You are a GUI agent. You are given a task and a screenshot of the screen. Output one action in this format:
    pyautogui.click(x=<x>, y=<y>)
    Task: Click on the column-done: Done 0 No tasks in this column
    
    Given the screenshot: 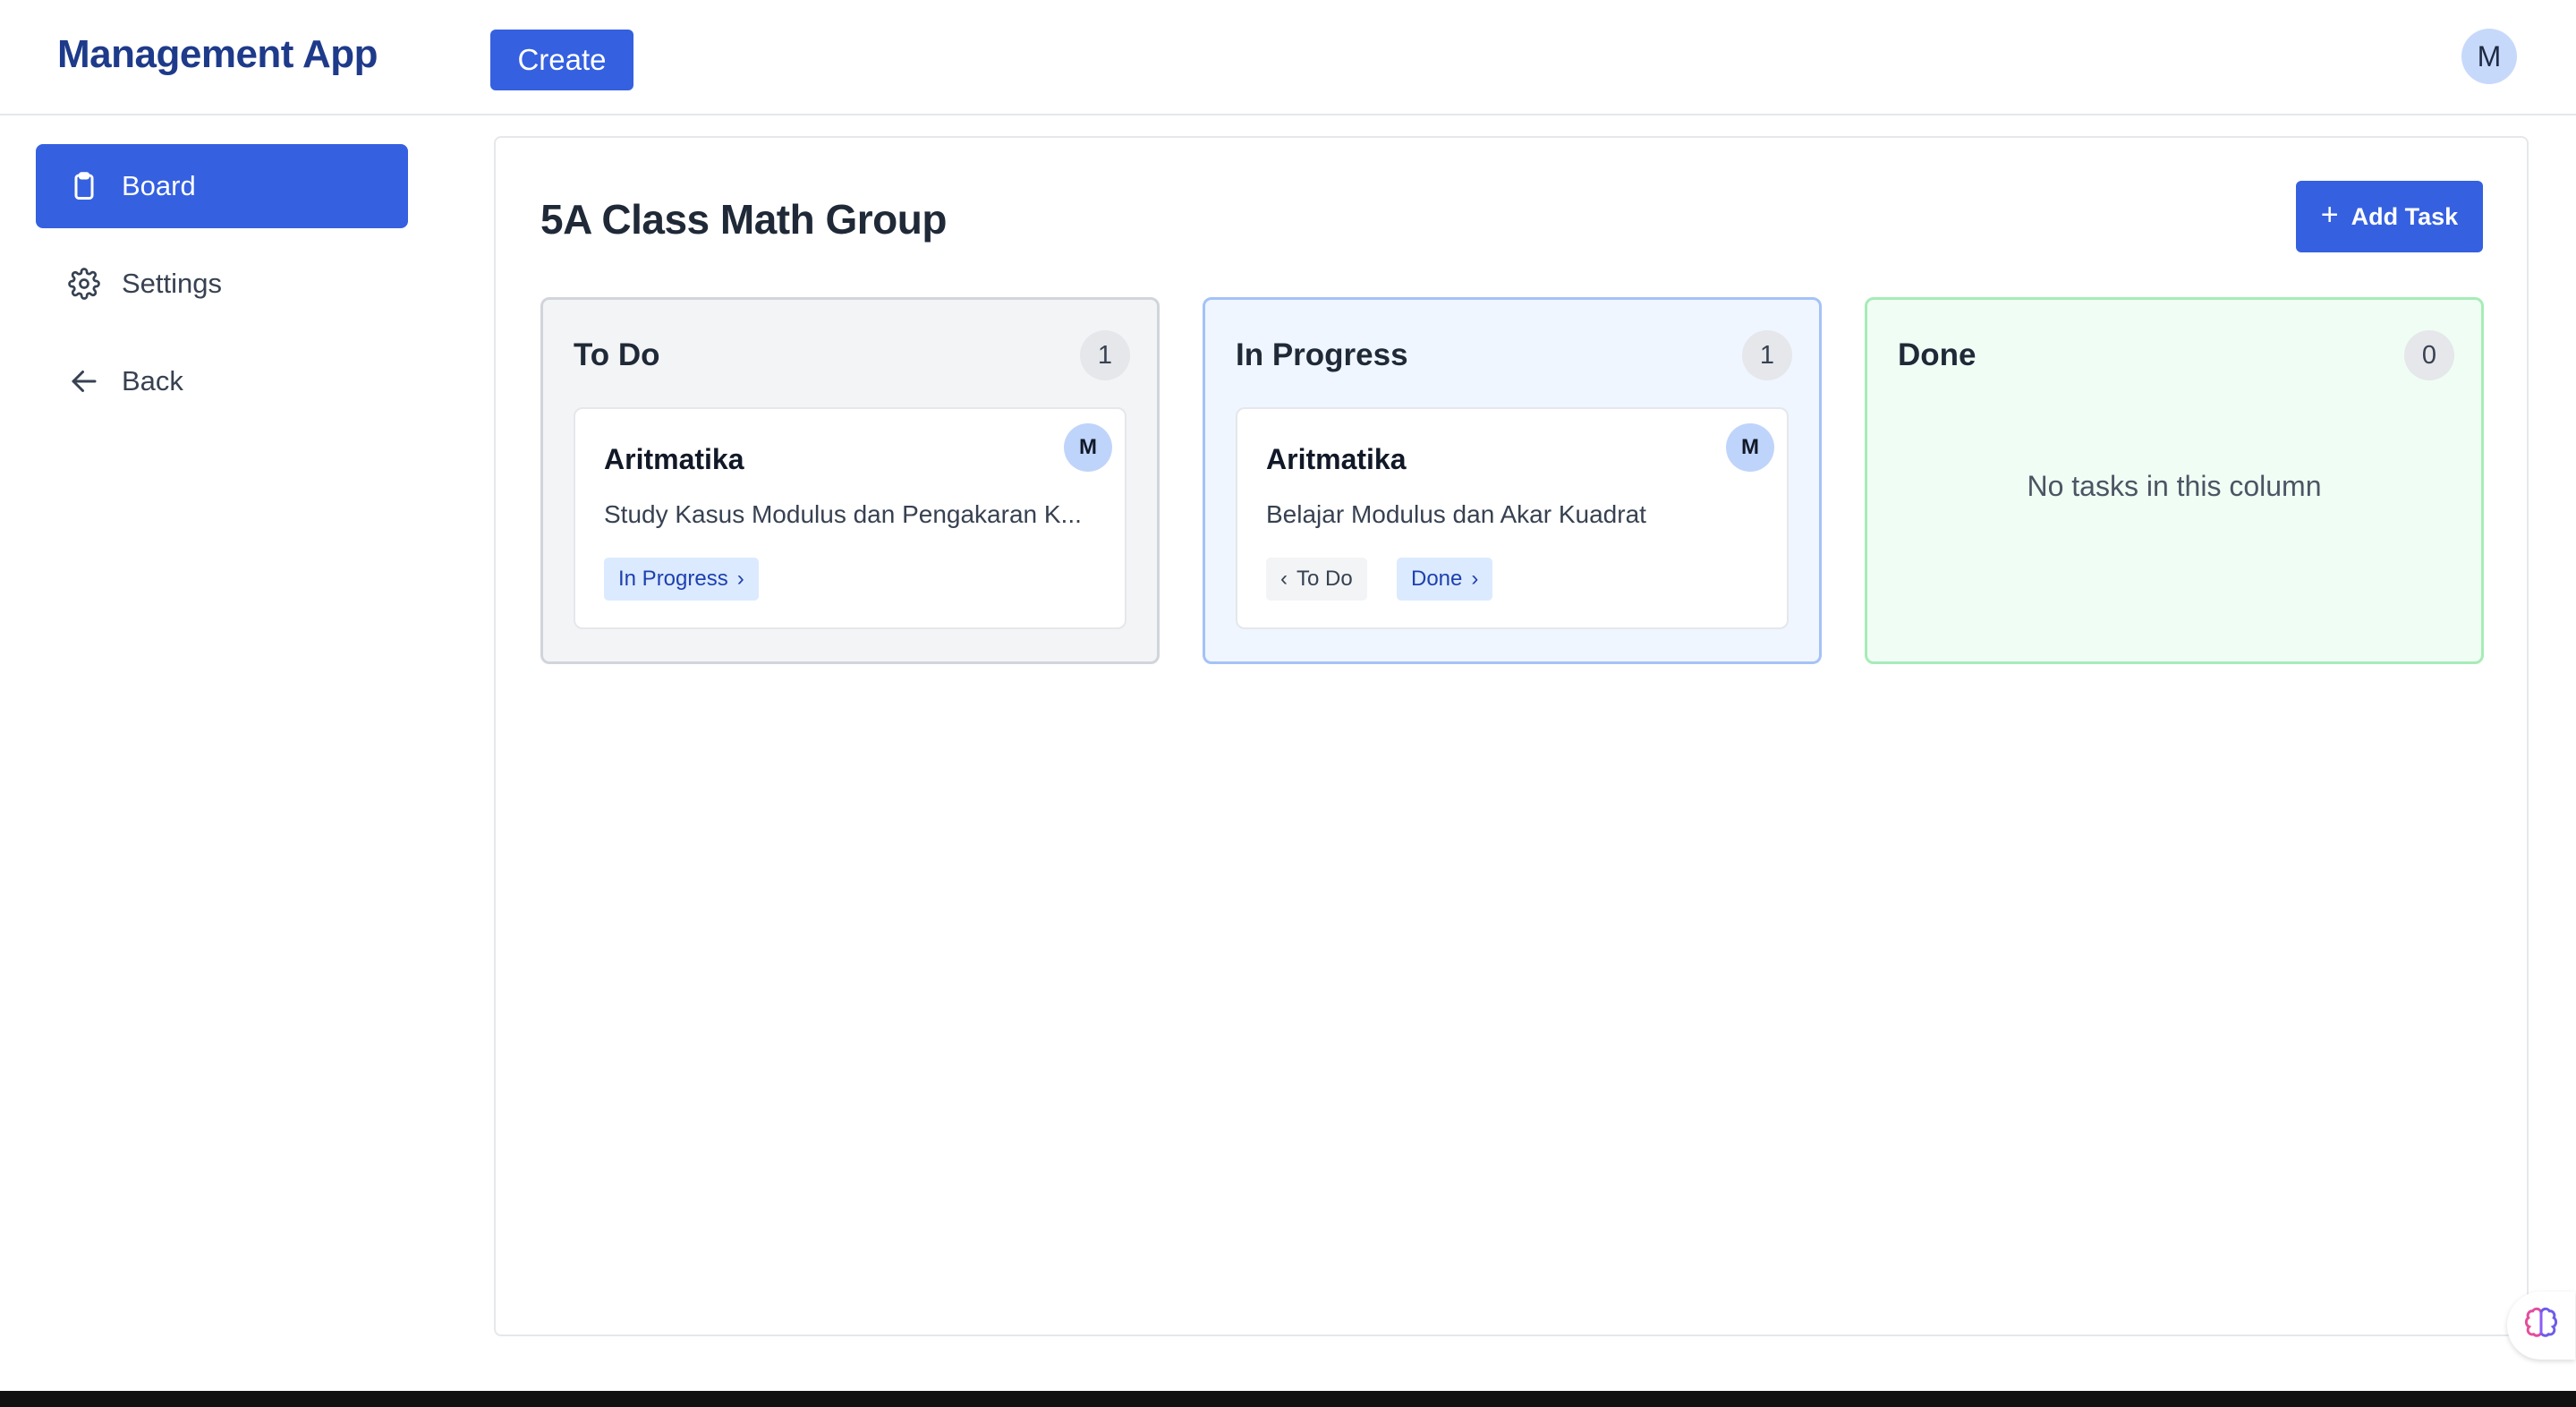 What is the action you would take?
    pyautogui.click(x=2174, y=480)
    